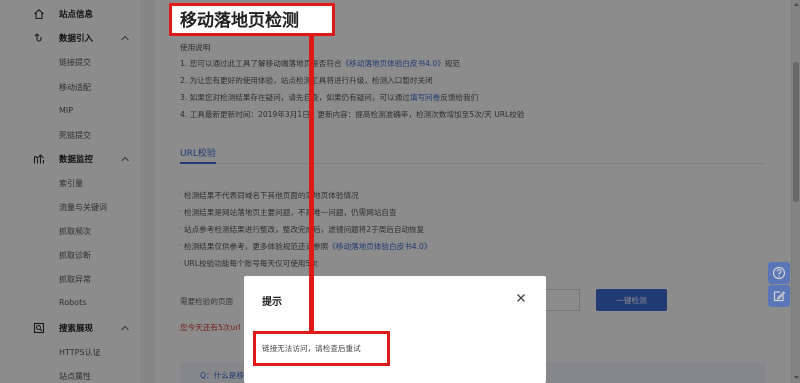 The height and width of the screenshot is (383, 800). What do you see at coordinates (311, 184) in the screenshot?
I see `annotation-connector-line` at bounding box center [311, 184].